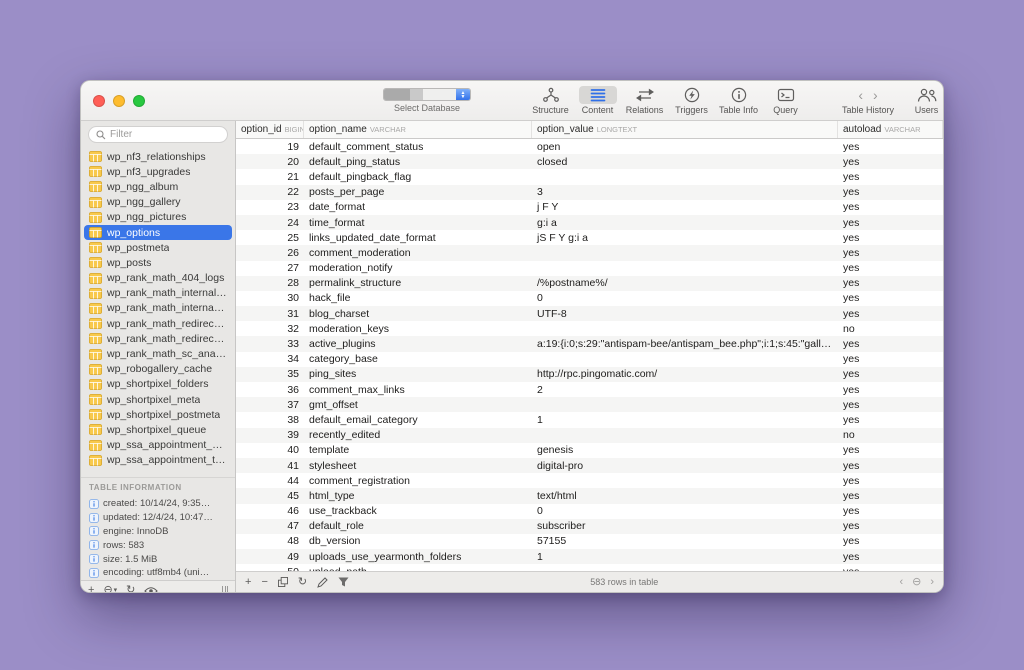 This screenshot has width=1024, height=670. I want to click on sidebar-table-item: wp_ngg_album, so click(158, 186).